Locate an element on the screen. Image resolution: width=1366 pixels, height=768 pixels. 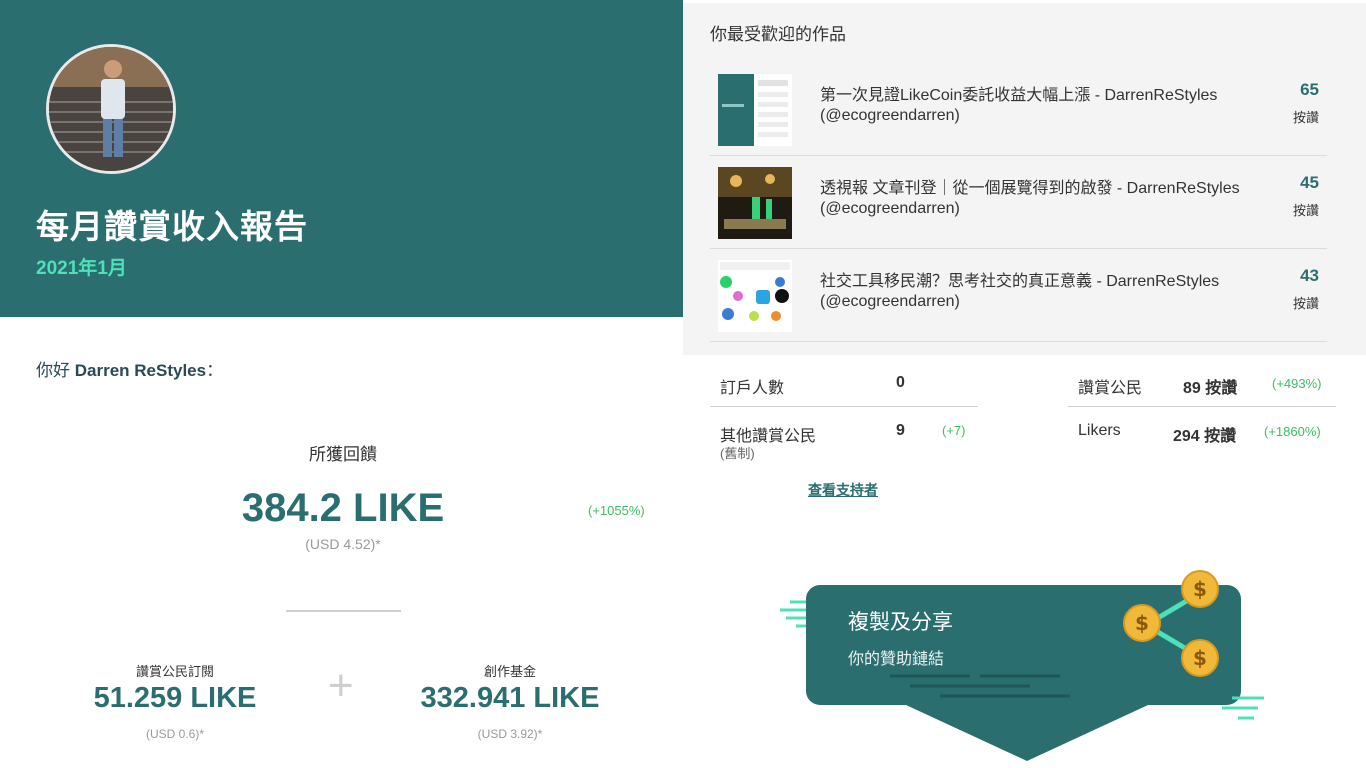
civic-likers-change: (+493%) is located at coordinates (1297, 383).